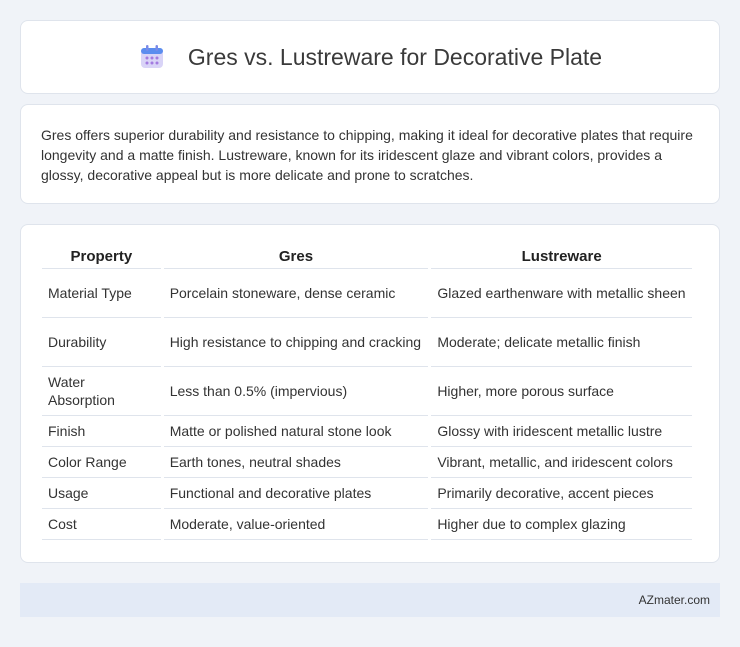 The width and height of the screenshot is (740, 647). What do you see at coordinates (296, 293) in the screenshot?
I see `row-gres: Porcelain stoneware, dense ceramic` at bounding box center [296, 293].